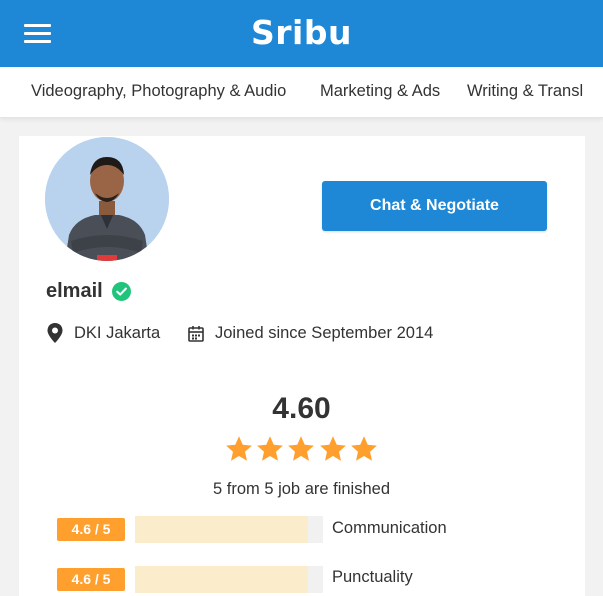 The height and width of the screenshot is (596, 603). What do you see at coordinates (158, 91) in the screenshot?
I see `category-videography: Videography, Photography & Audio` at bounding box center [158, 91].